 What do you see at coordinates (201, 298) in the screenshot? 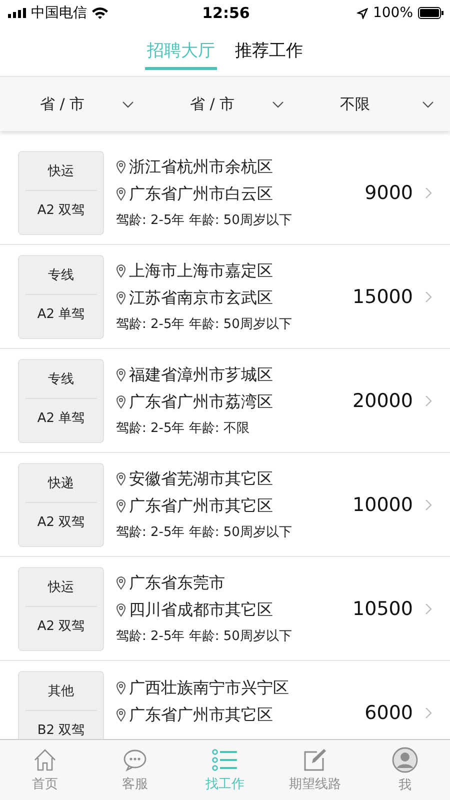
I see `destination-location: 江苏省南京市玄武区` at bounding box center [201, 298].